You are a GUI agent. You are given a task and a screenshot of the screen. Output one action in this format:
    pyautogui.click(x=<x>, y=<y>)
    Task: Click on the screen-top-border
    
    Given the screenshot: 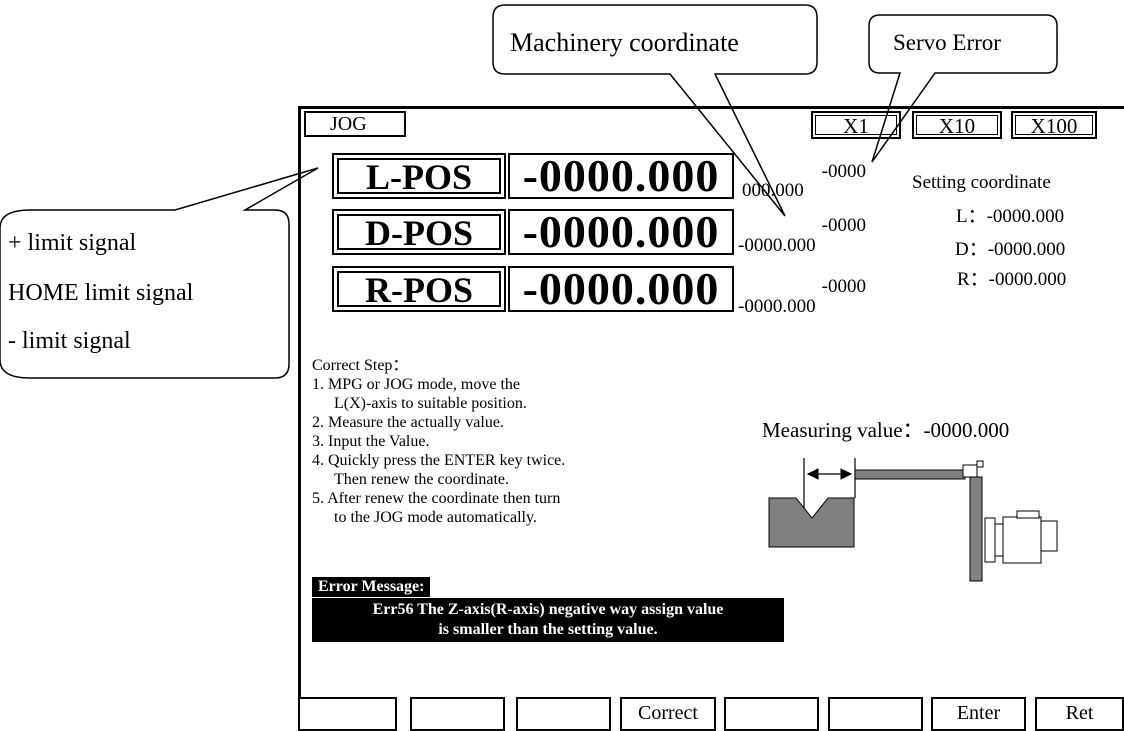 What is the action you would take?
    pyautogui.click(x=711, y=107)
    